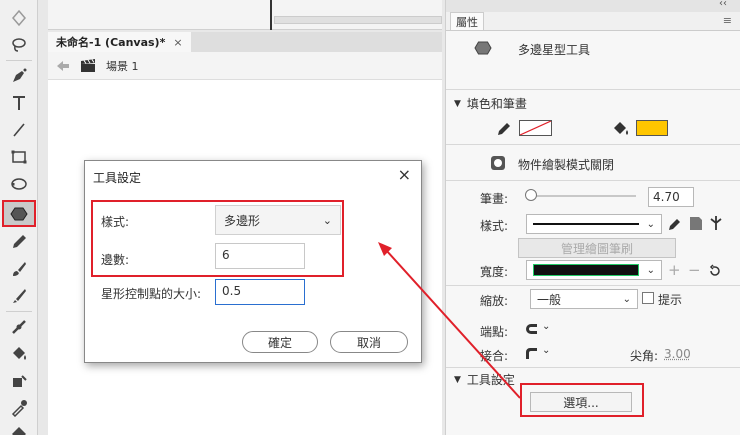 The image size is (740, 435). I want to click on annotation-arrow, so click(449, 320).